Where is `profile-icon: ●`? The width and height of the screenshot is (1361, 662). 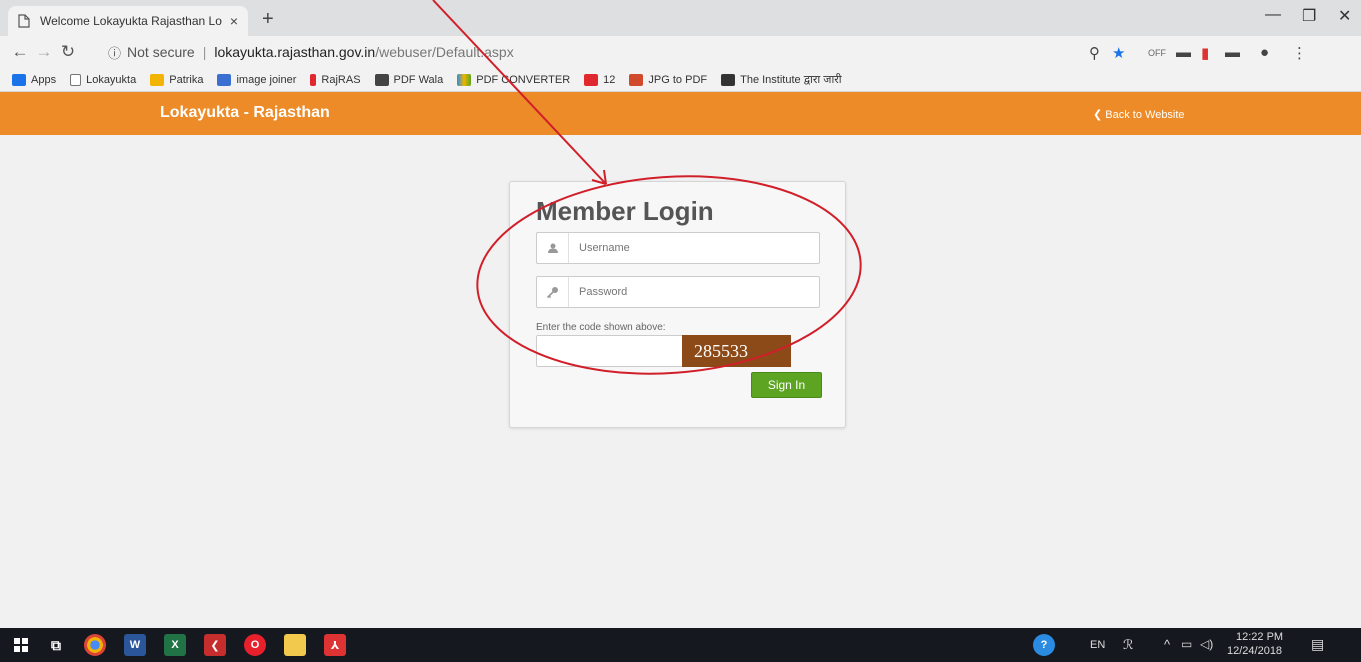 profile-icon: ● is located at coordinates (1264, 52).